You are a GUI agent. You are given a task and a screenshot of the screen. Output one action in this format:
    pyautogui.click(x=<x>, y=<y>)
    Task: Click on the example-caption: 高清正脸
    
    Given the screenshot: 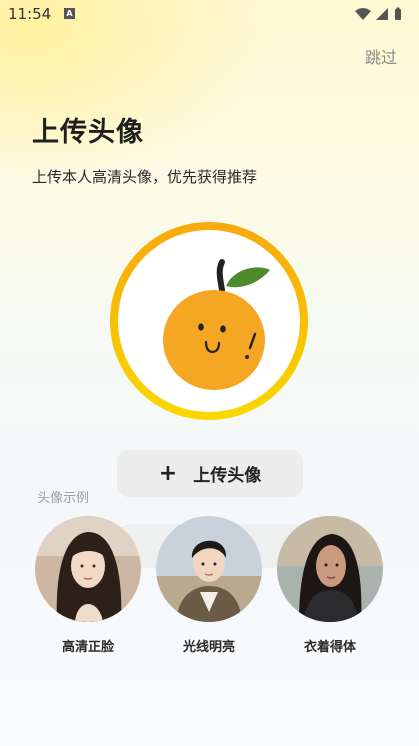 What is the action you would take?
    pyautogui.click(x=87, y=647)
    